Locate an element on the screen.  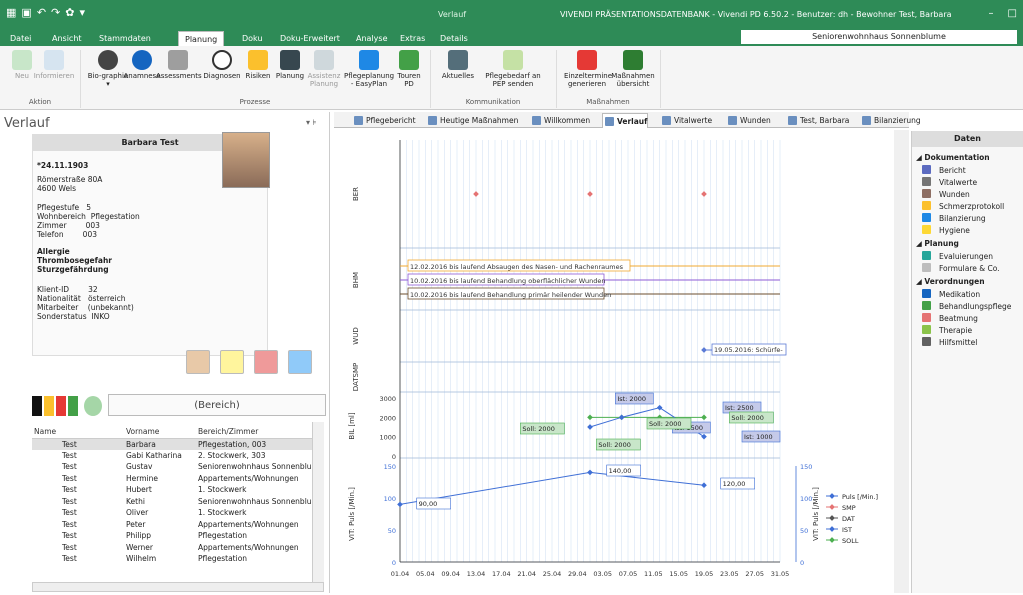
undo-icon: ↶ is located at coordinates (41, 13).